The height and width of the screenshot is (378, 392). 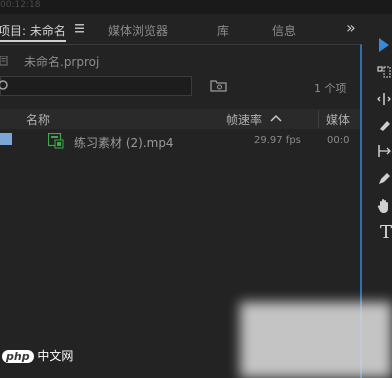 What do you see at coordinates (338, 119) in the screenshot?
I see `column-header-media-start: 媒体` at bounding box center [338, 119].